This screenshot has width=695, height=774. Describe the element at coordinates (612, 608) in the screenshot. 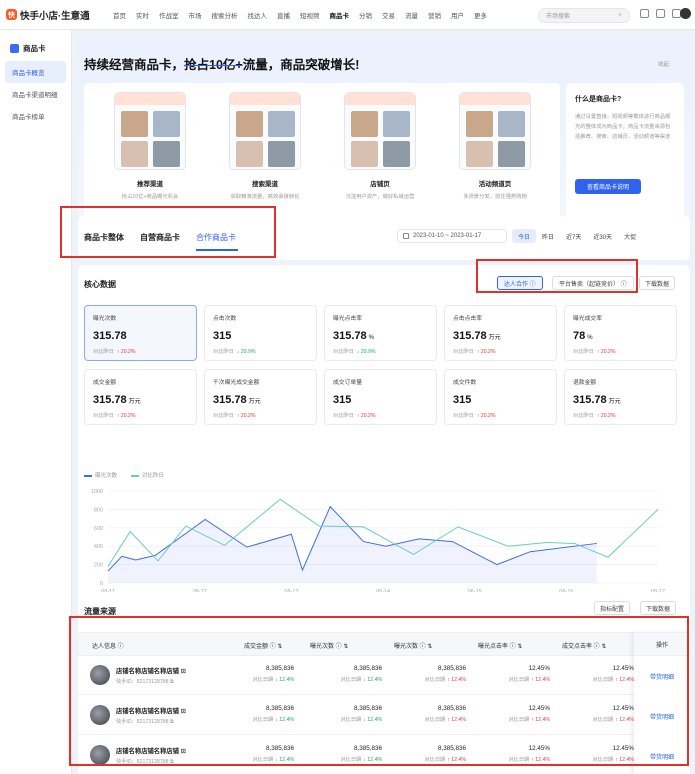

I see `metric-config-button: 指标配置` at that location.